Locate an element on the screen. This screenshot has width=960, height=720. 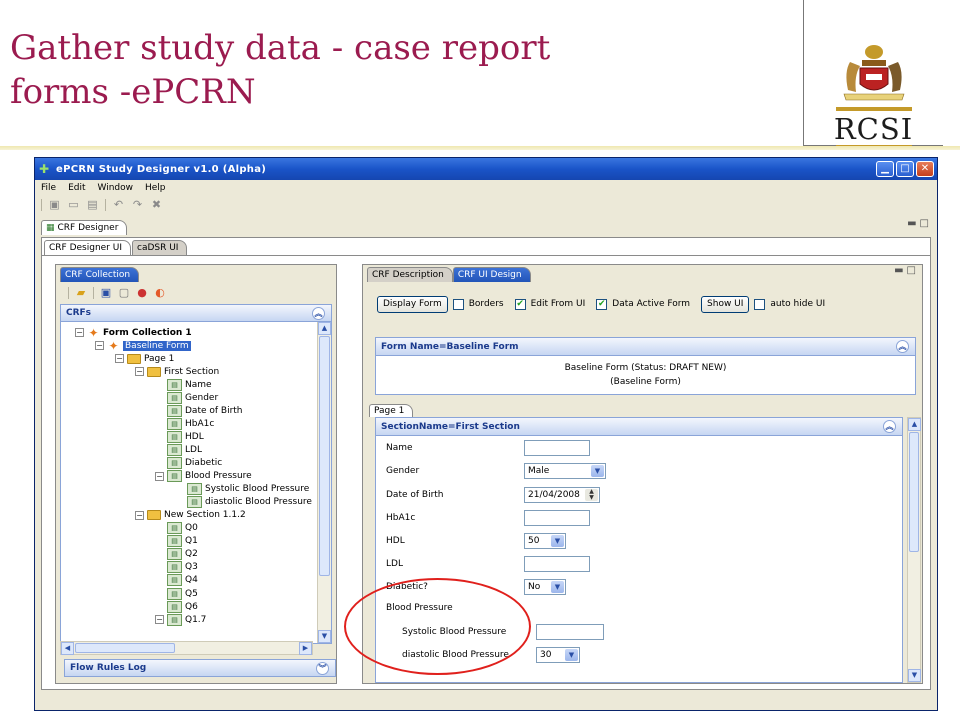
tab-crf-description: CRF Description is located at coordinates (410, 274).